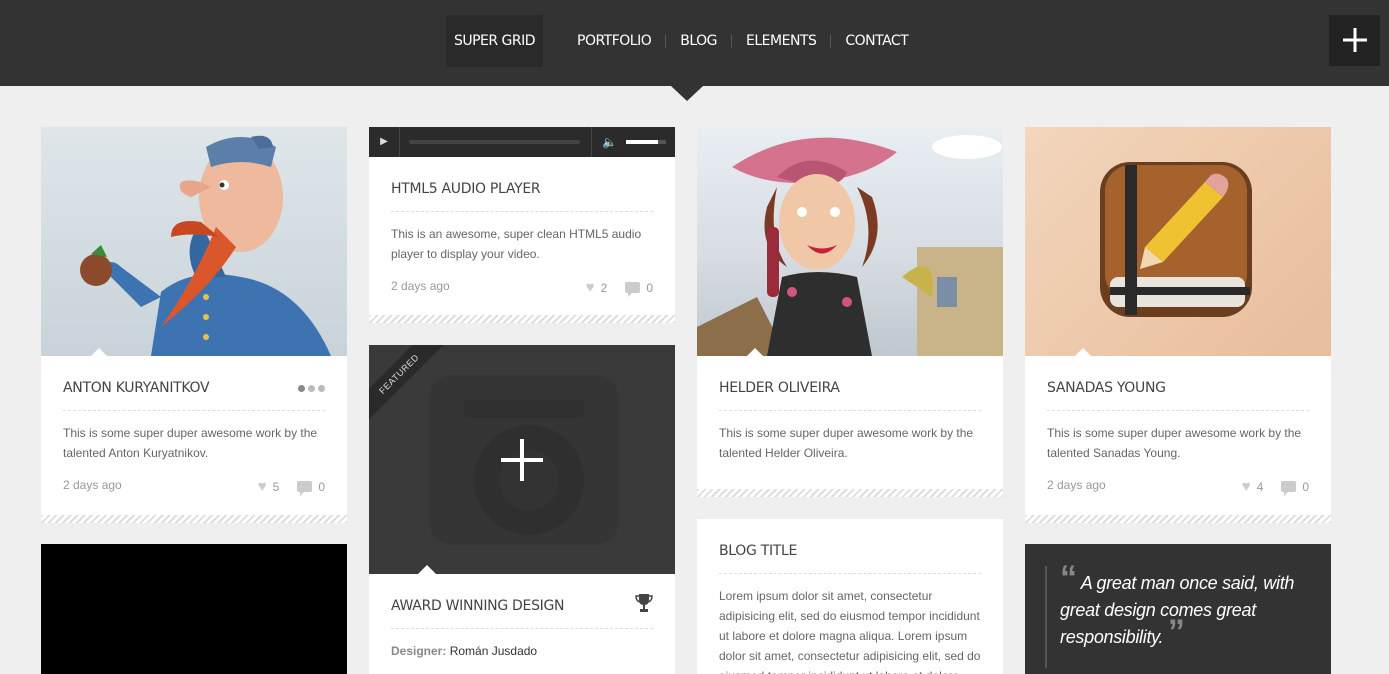 The image size is (1389, 674). Describe the element at coordinates (644, 603) in the screenshot. I see `trophy-icon` at that location.